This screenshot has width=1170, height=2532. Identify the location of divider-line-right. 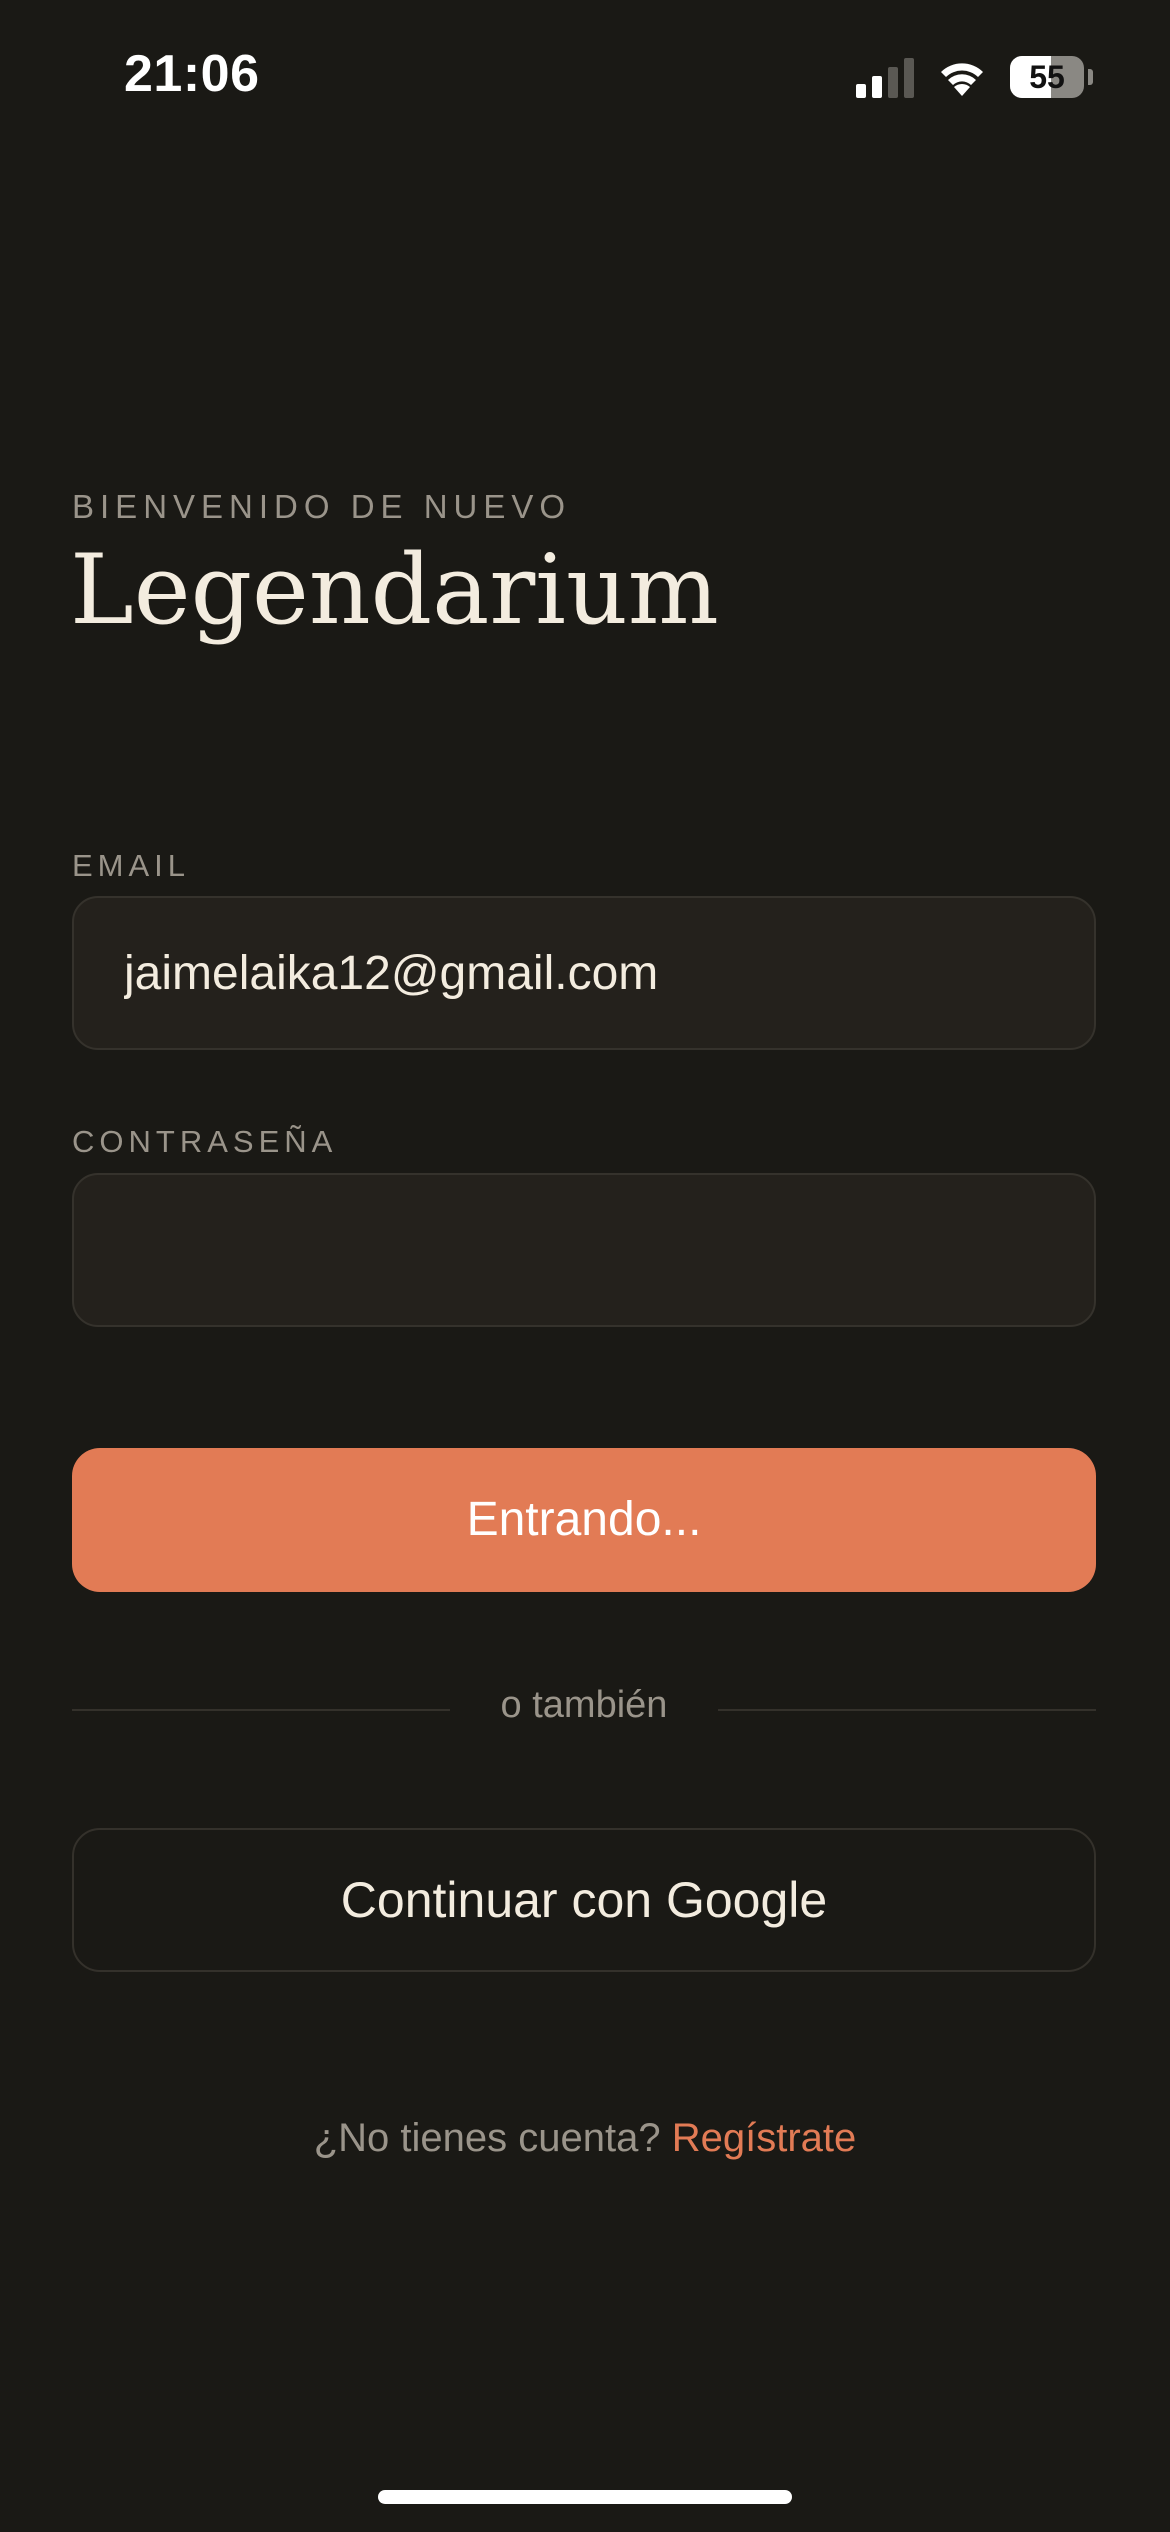
(907, 1710).